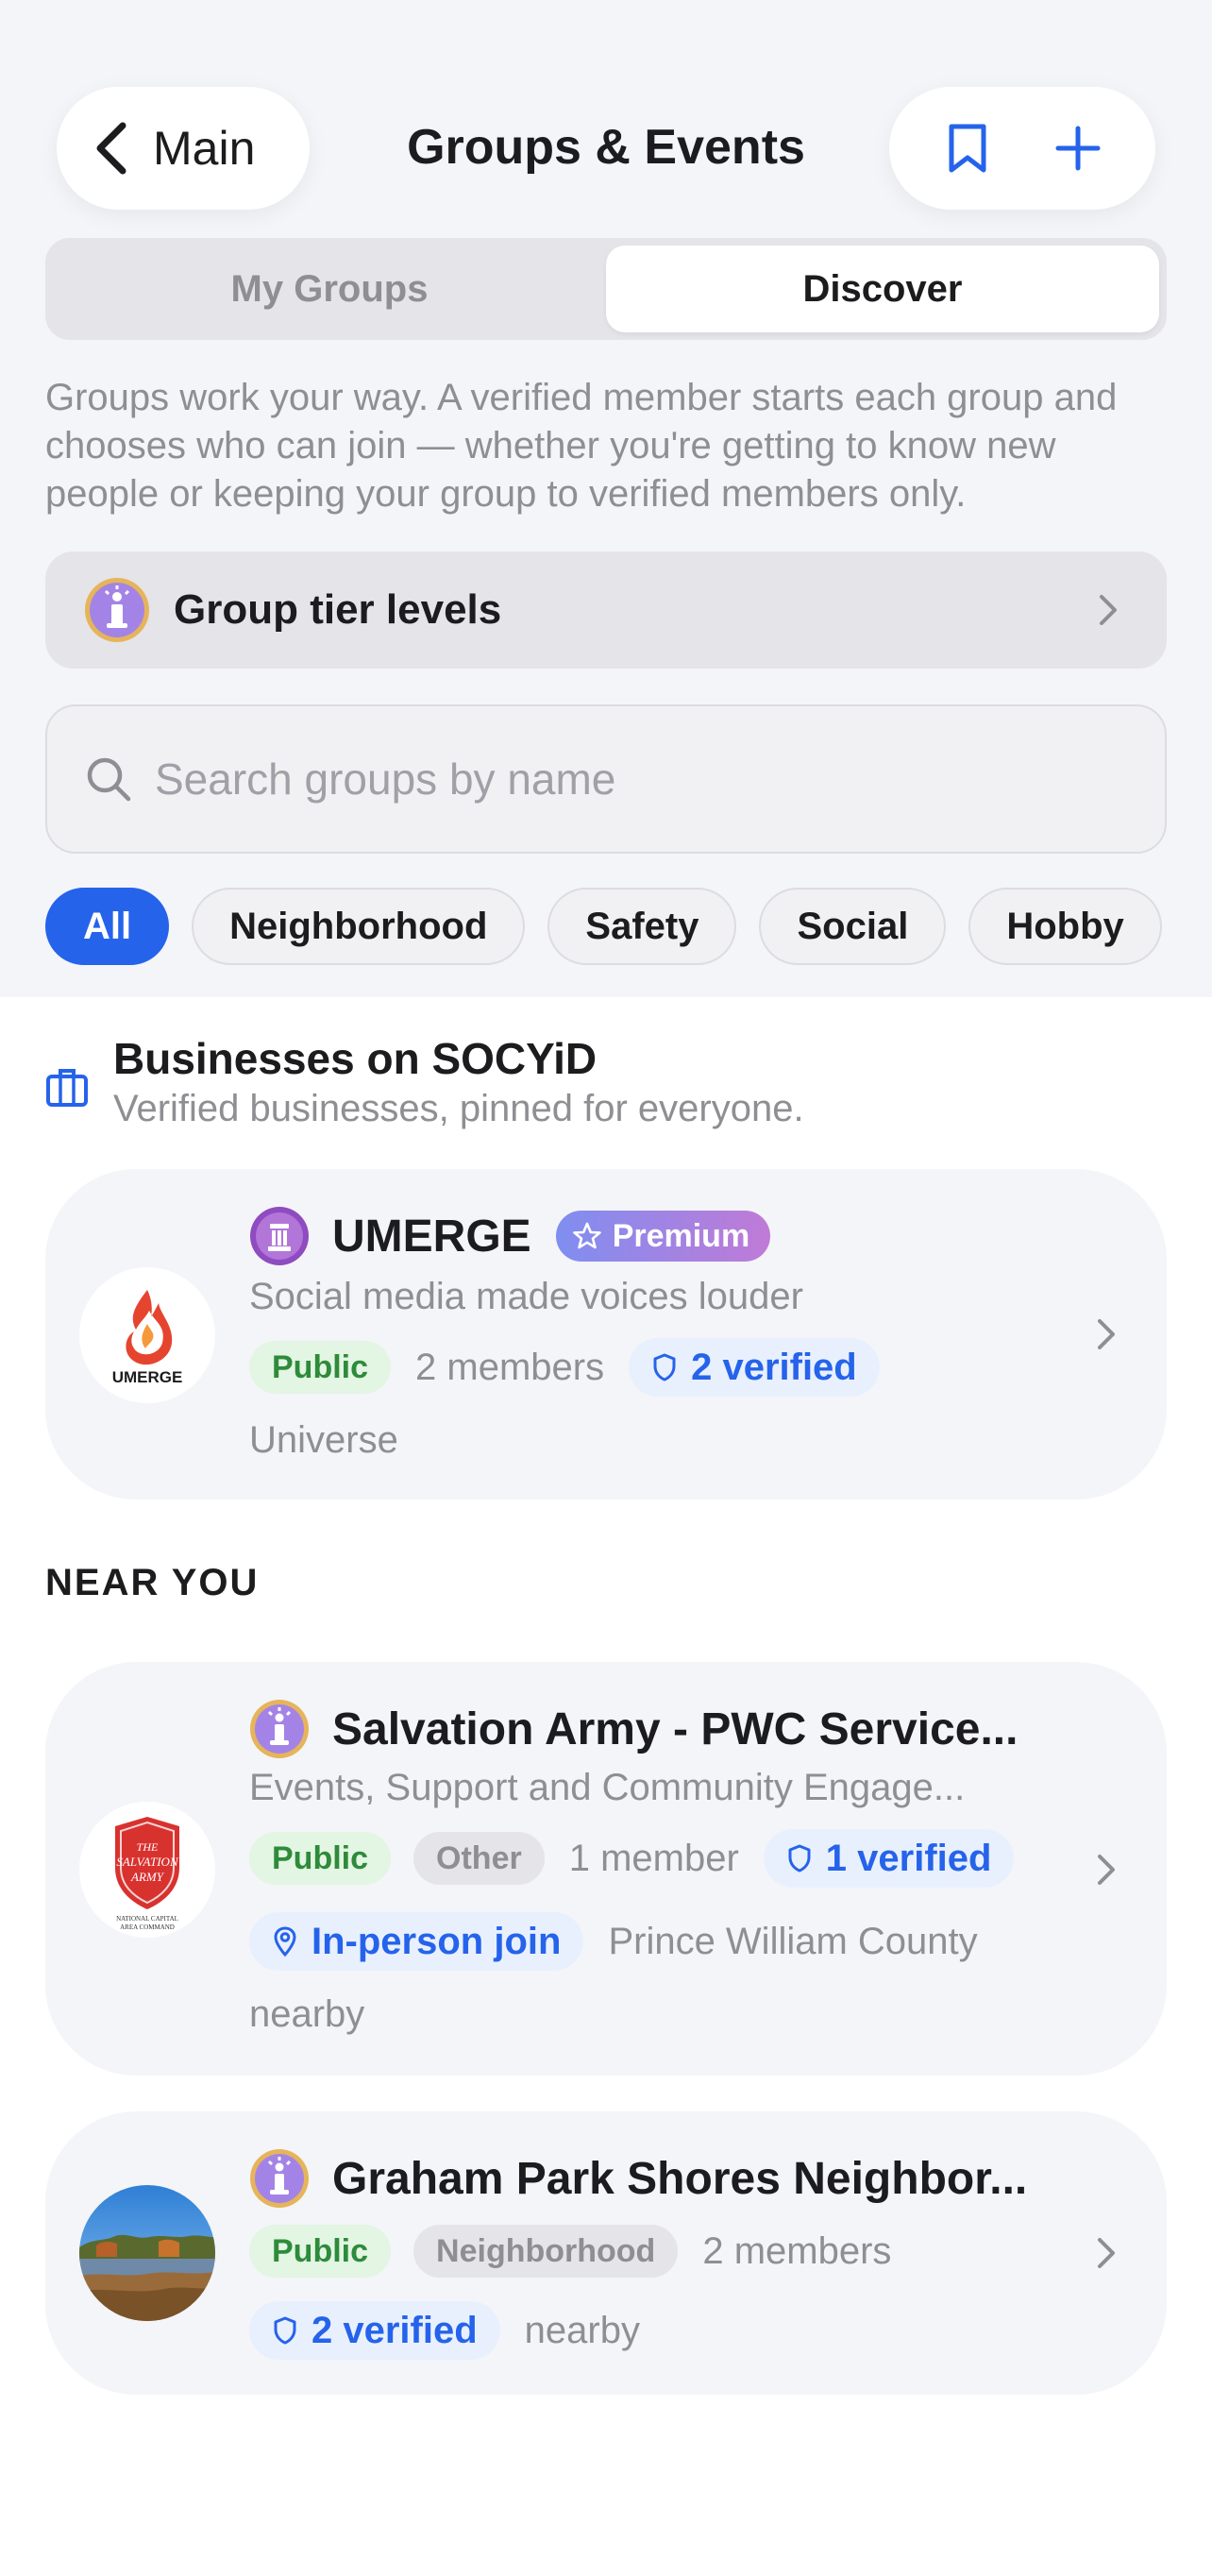 This screenshot has width=1212, height=2576. I want to click on salvation-location-row: In-person join Prince William County, so click(614, 1941).